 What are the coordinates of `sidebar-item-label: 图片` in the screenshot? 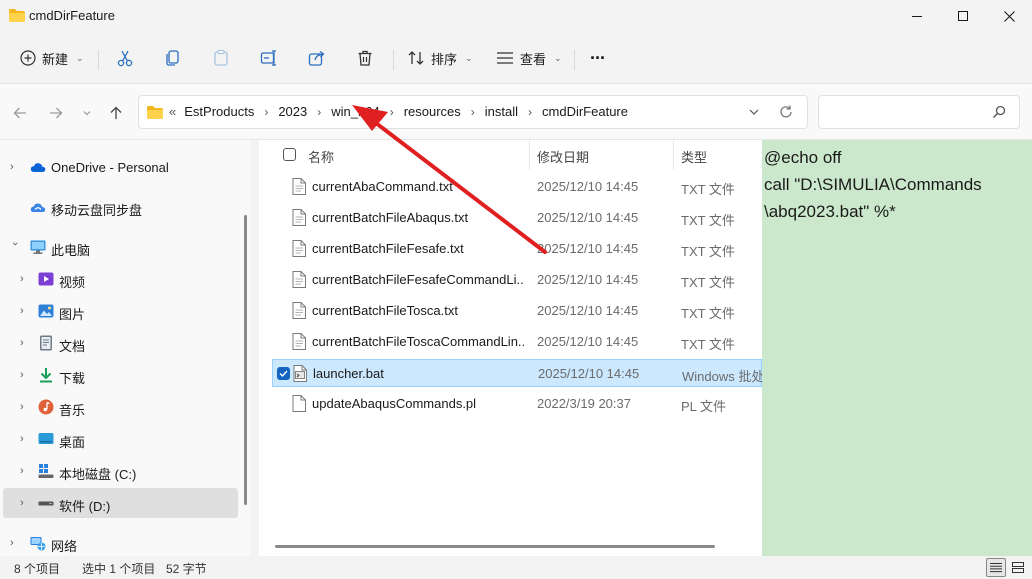 It's located at (72, 314).